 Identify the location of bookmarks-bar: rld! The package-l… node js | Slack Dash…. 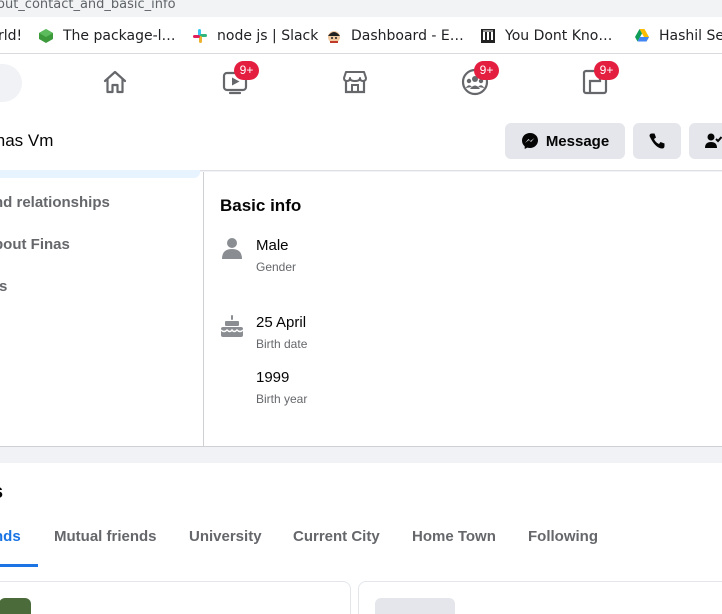
(361, 35).